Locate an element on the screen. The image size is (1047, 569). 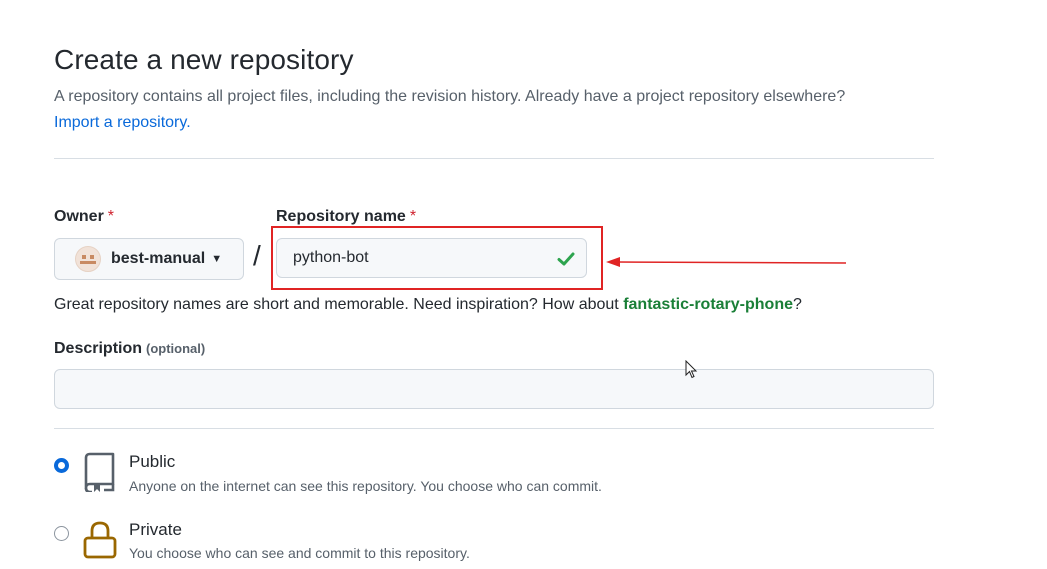
owner-label: Owner * is located at coordinates (84, 217).